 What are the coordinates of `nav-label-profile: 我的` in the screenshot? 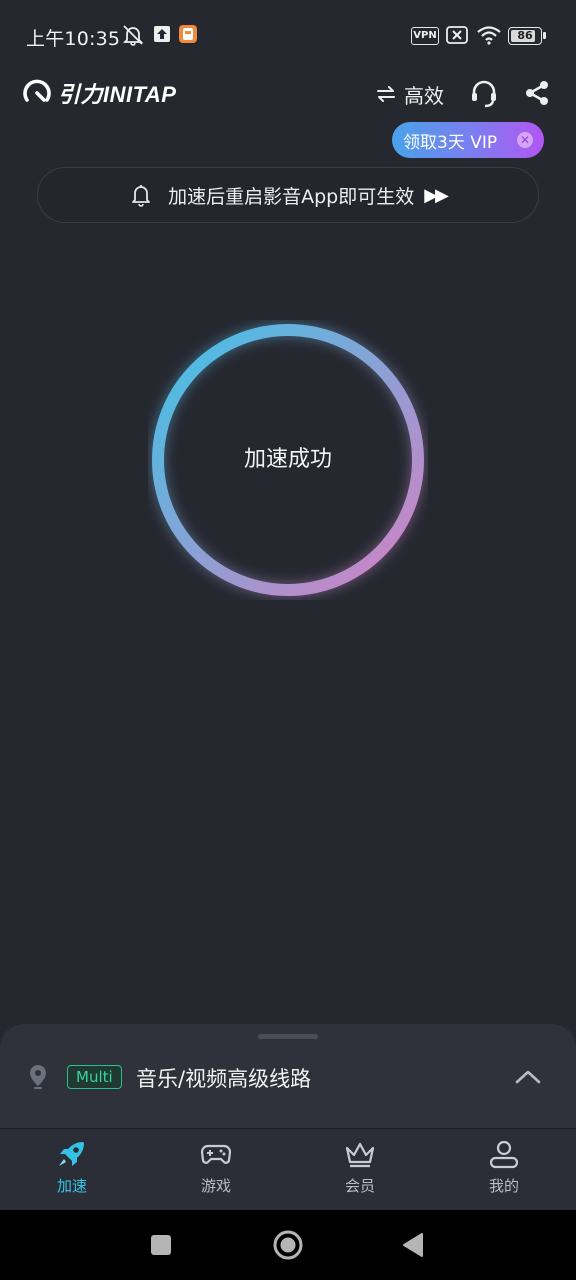 It's located at (503, 1186).